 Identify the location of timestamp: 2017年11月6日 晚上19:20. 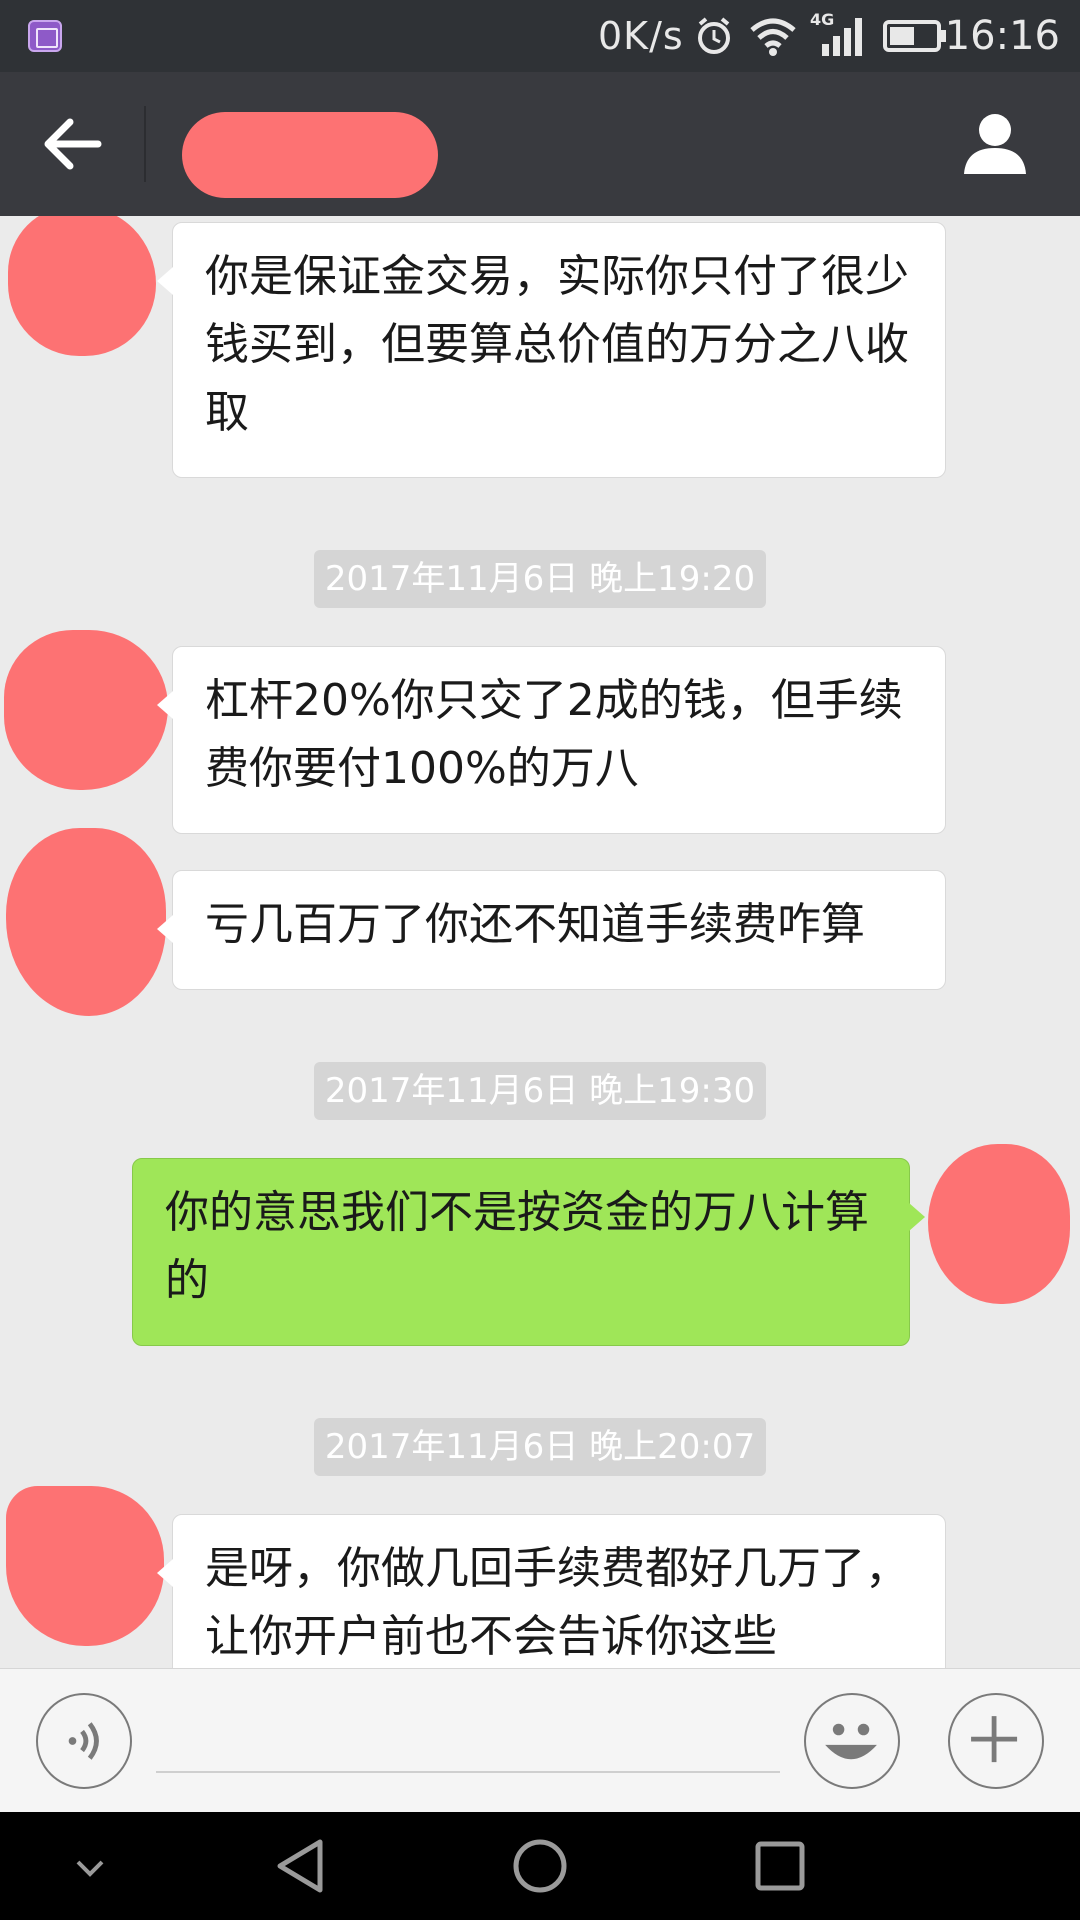
(540, 579).